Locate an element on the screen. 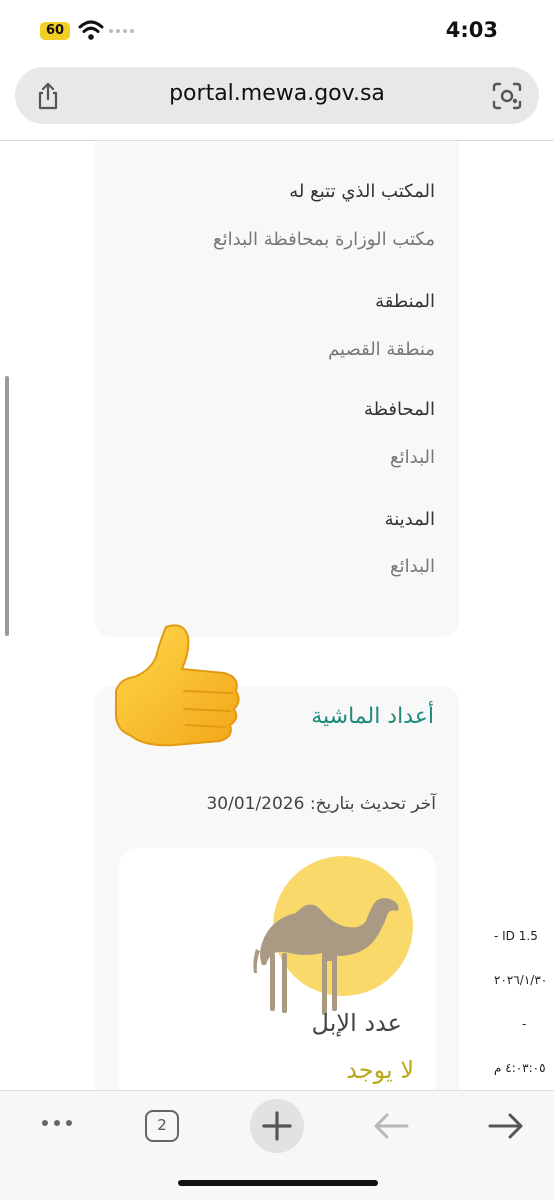 This screenshot has height=1200, width=554. region-label: المنطقة is located at coordinates (405, 301).